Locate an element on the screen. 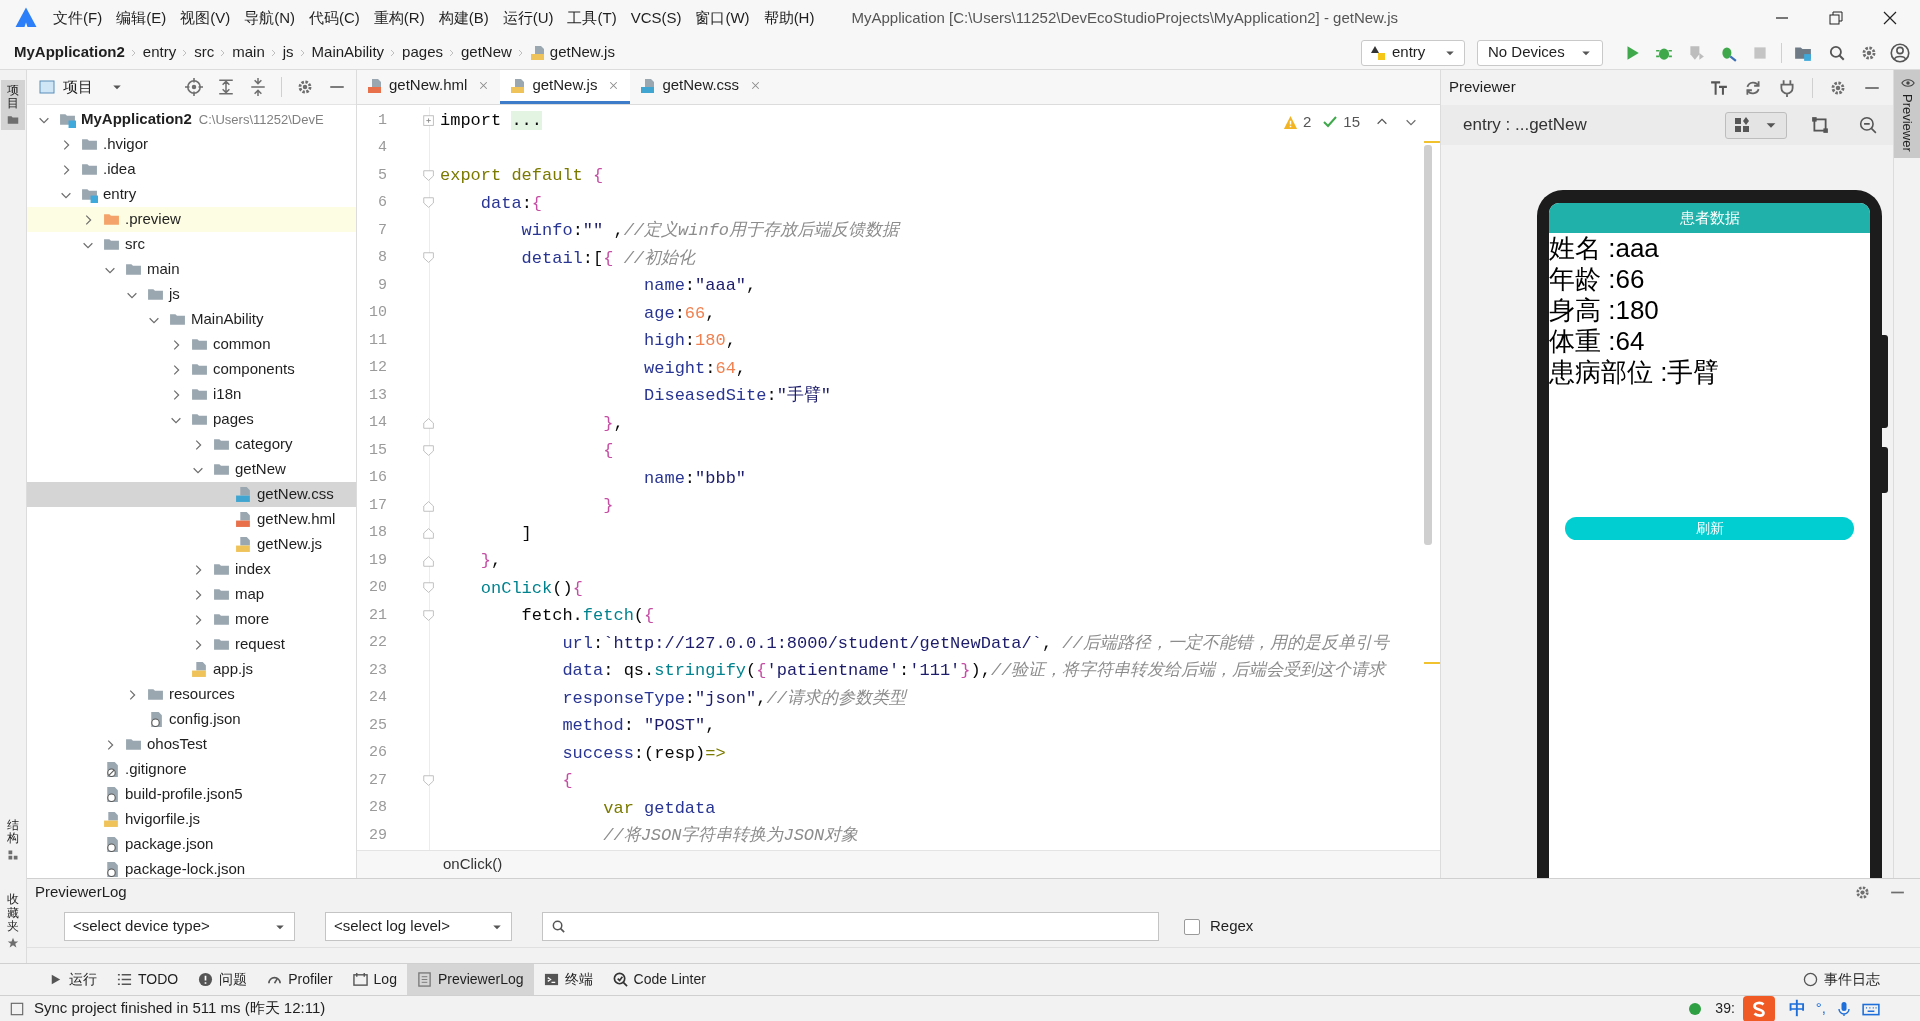 Image resolution: width=1920 pixels, height=1021 pixels. tool-window-tab: 运行 is located at coordinates (72, 979).